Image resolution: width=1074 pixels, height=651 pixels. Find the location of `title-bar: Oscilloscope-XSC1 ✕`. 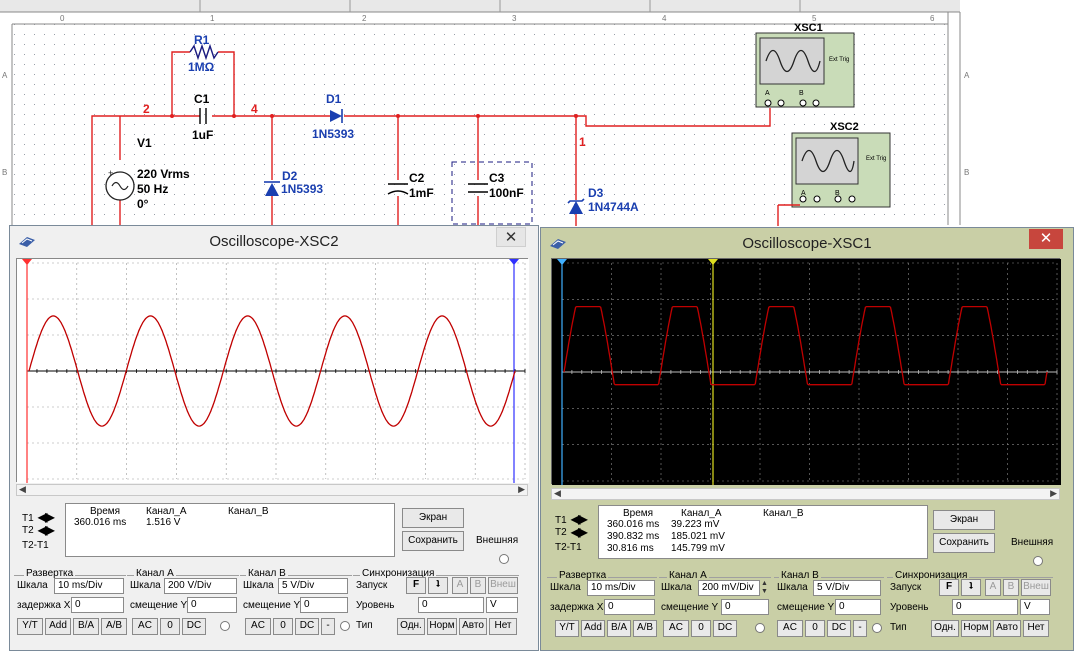

title-bar: Oscilloscope-XSC1 ✕ is located at coordinates (807, 243).